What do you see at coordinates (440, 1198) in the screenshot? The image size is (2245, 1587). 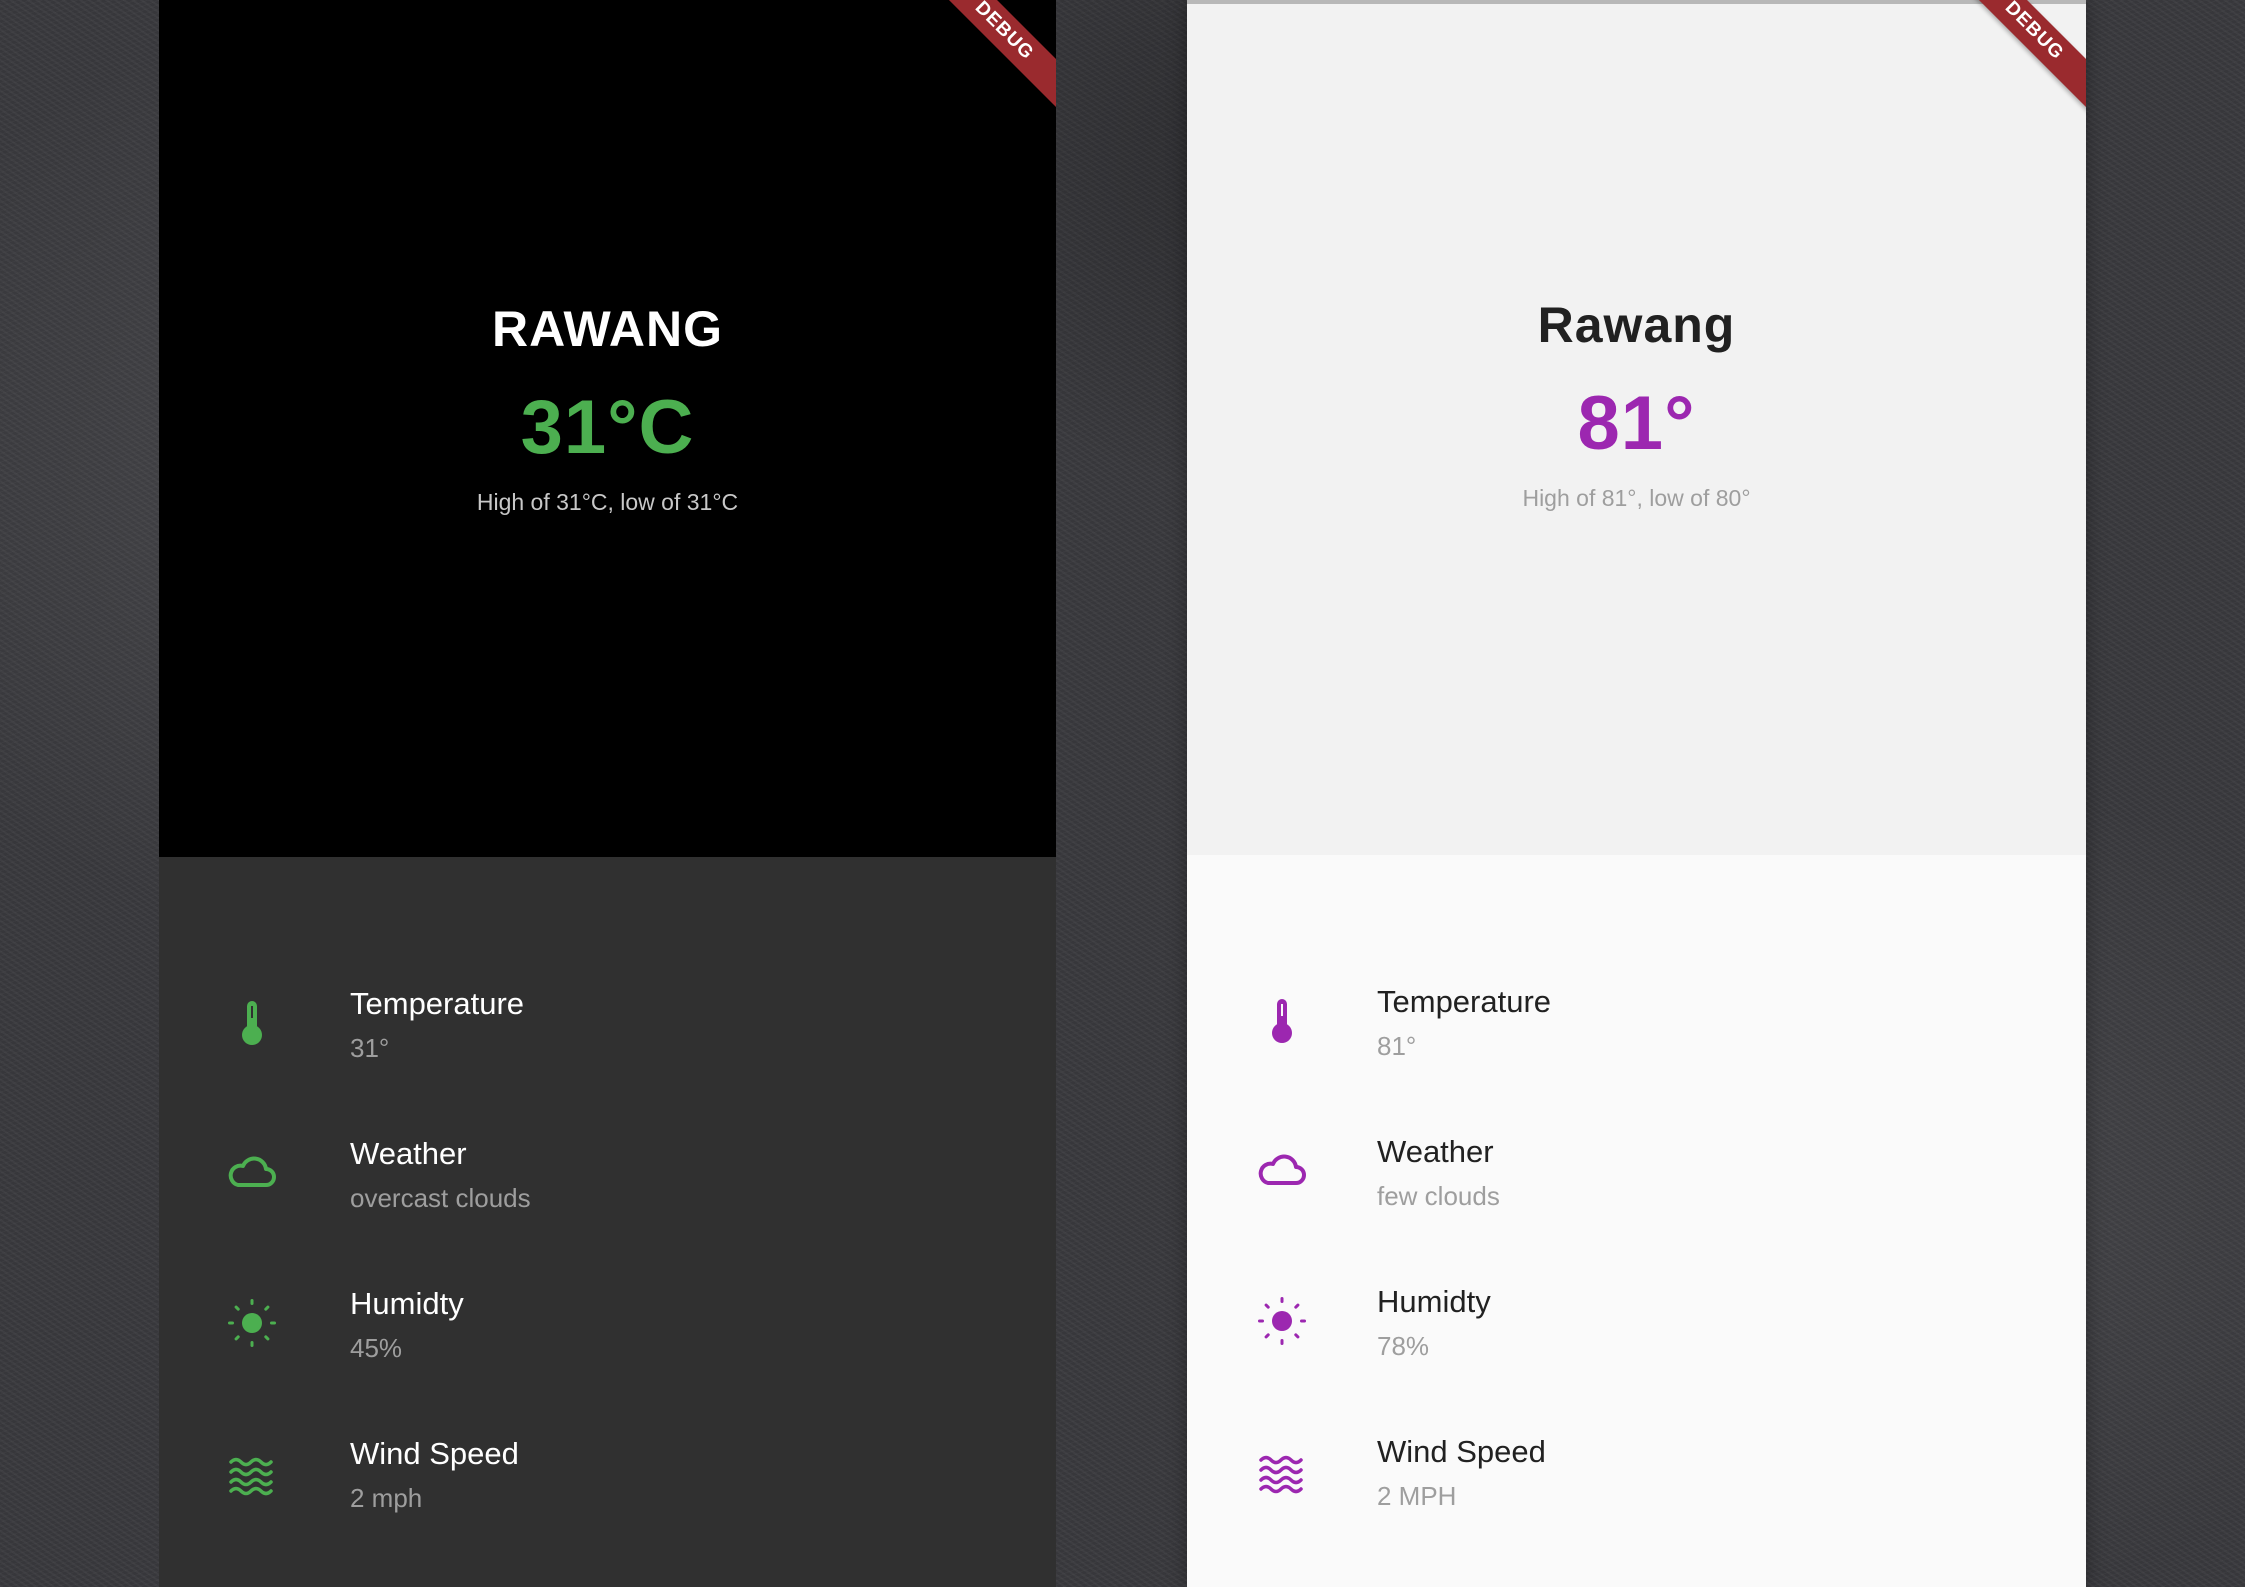 I see `list-item-value: overcast clouds` at bounding box center [440, 1198].